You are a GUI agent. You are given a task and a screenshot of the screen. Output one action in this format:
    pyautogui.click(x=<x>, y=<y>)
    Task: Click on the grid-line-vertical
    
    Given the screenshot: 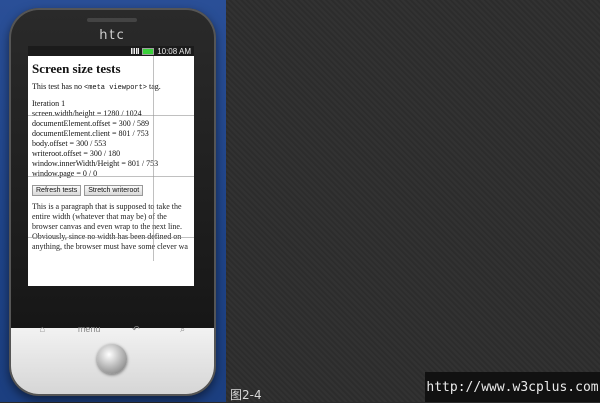 What is the action you would take?
    pyautogui.click(x=153, y=158)
    